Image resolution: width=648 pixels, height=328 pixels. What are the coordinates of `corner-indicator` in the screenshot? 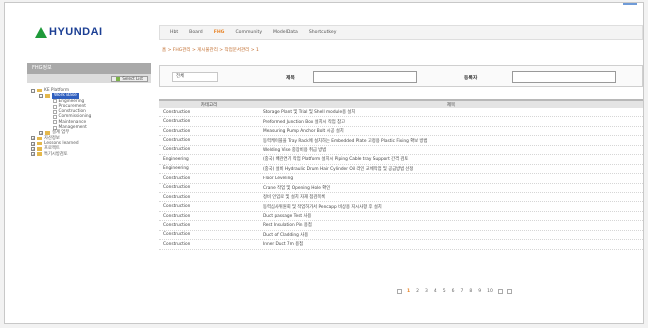 It's located at (630, 4).